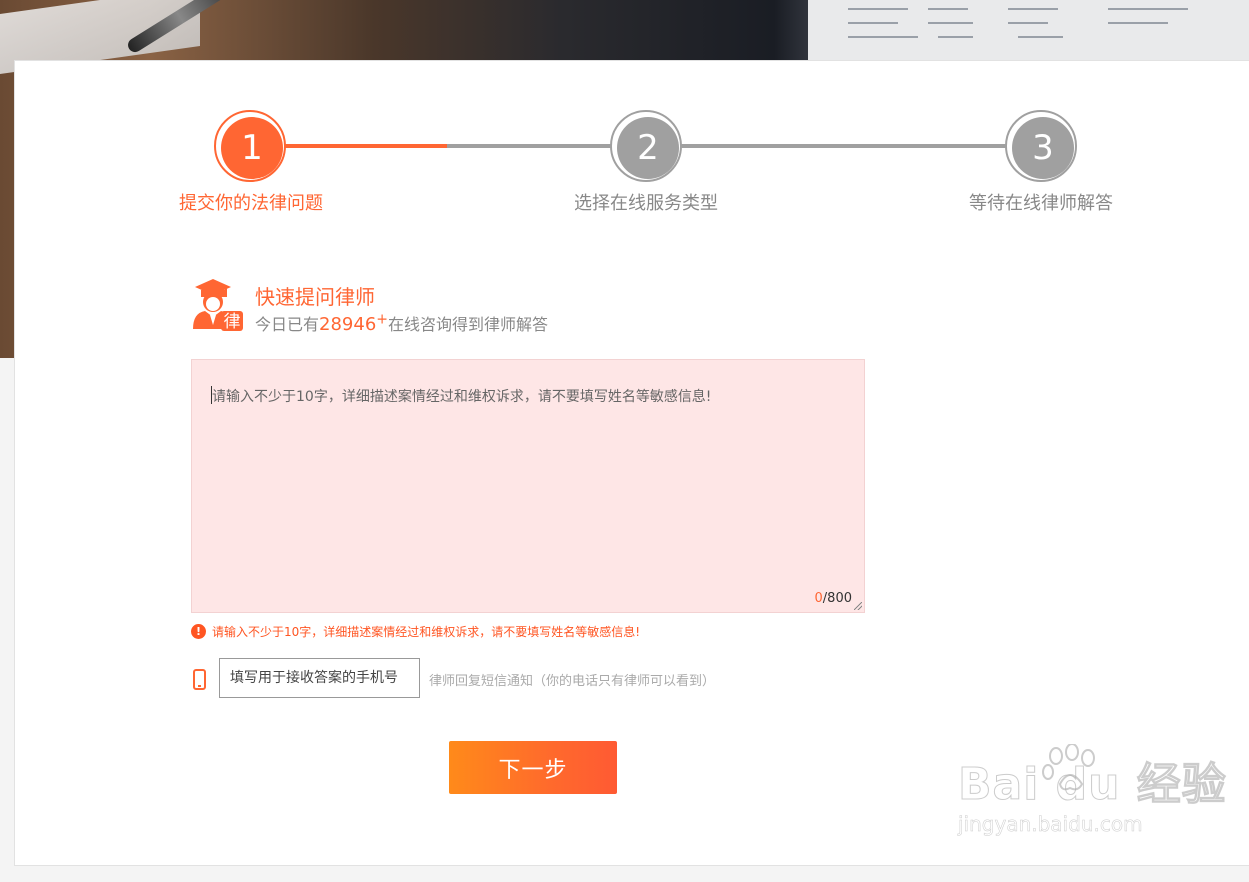 The height and width of the screenshot is (882, 1249). I want to click on baidu-paw-icon, so click(1068, 767).